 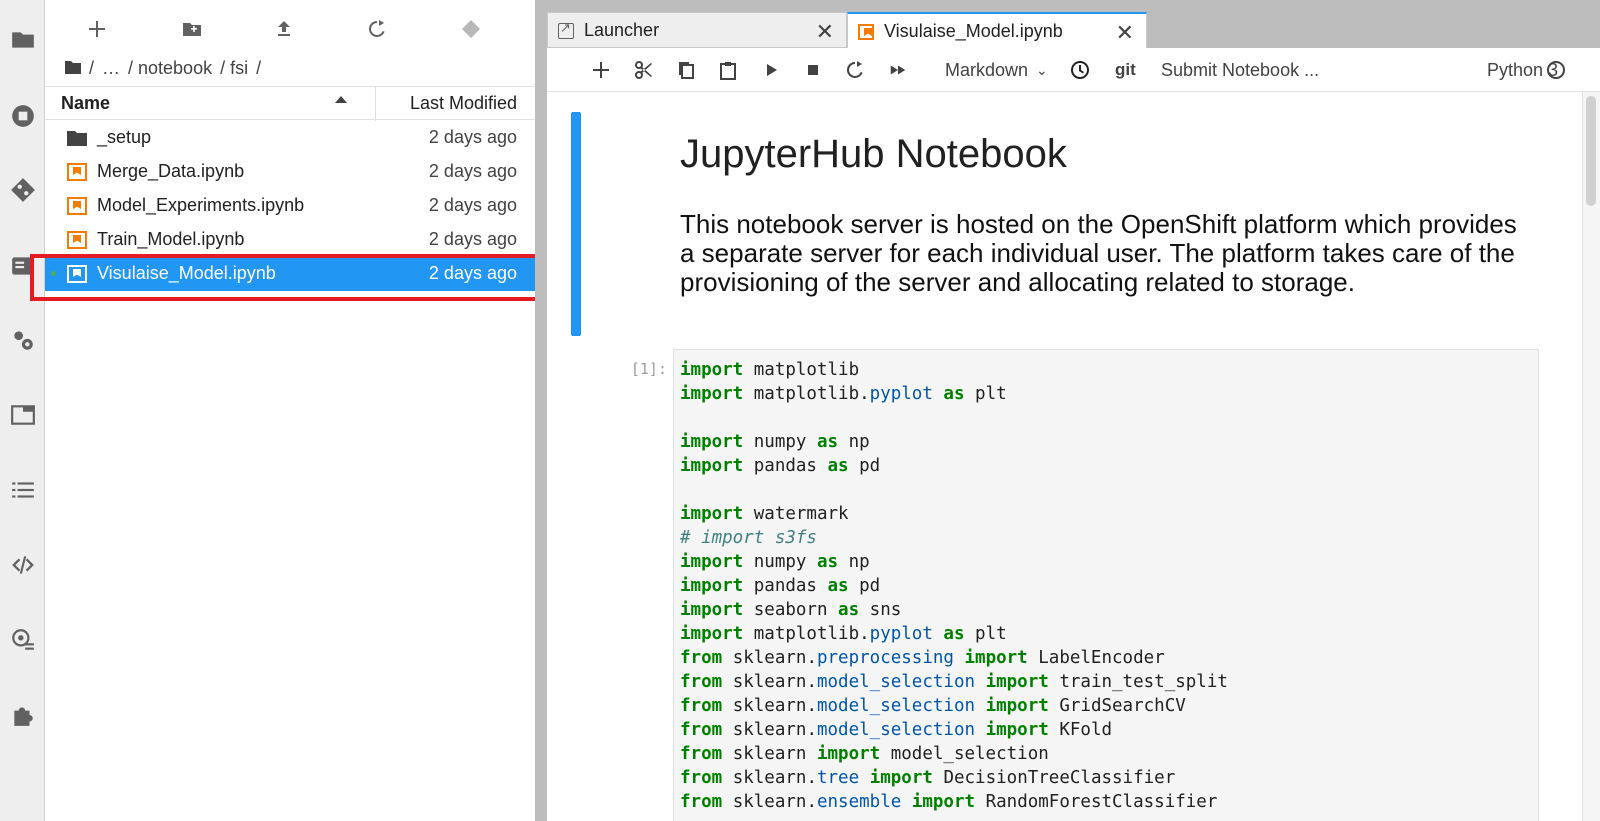 What do you see at coordinates (341, 99) in the screenshot?
I see `sort-ascending-icon` at bounding box center [341, 99].